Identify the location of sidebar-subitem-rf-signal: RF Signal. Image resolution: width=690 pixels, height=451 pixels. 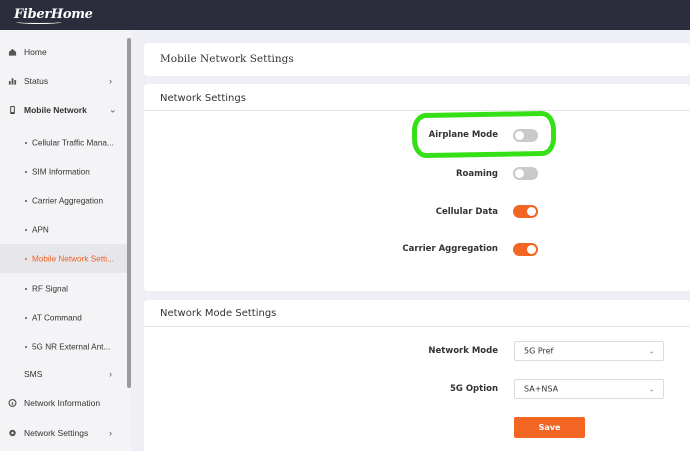
(63, 288).